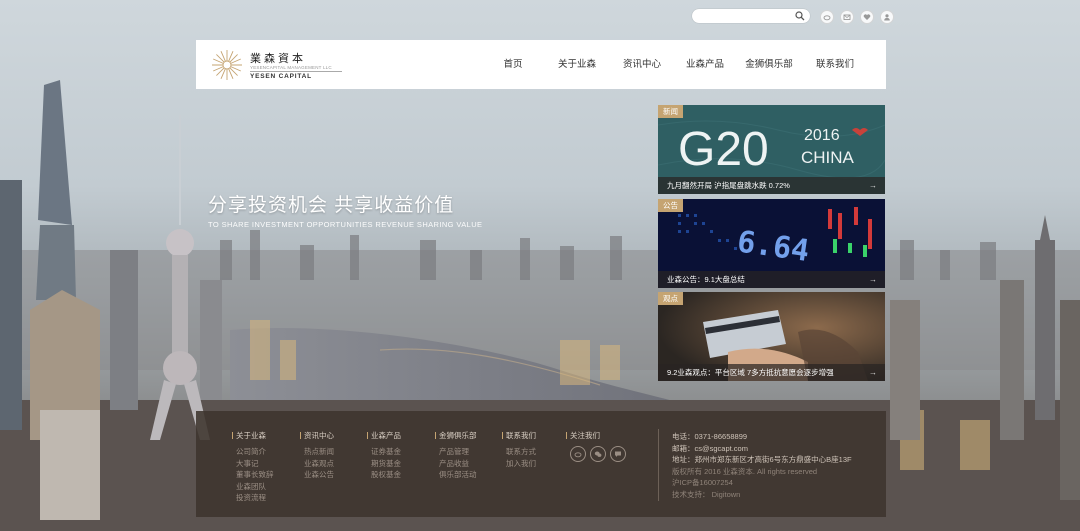  I want to click on main-nav: 首页 关于业森 资讯中心 业森产品 金狮俱乐部 联系我们, so click(677, 64).